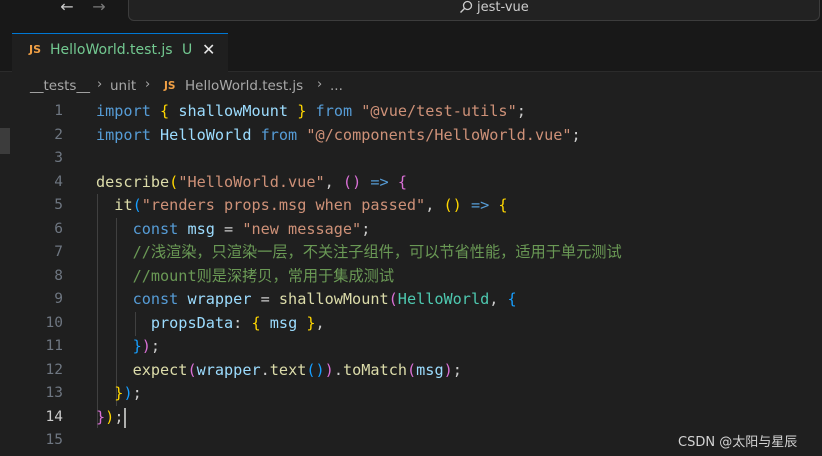 The height and width of the screenshot is (456, 822). What do you see at coordinates (288, 369) in the screenshot?
I see `code-token: text` at bounding box center [288, 369].